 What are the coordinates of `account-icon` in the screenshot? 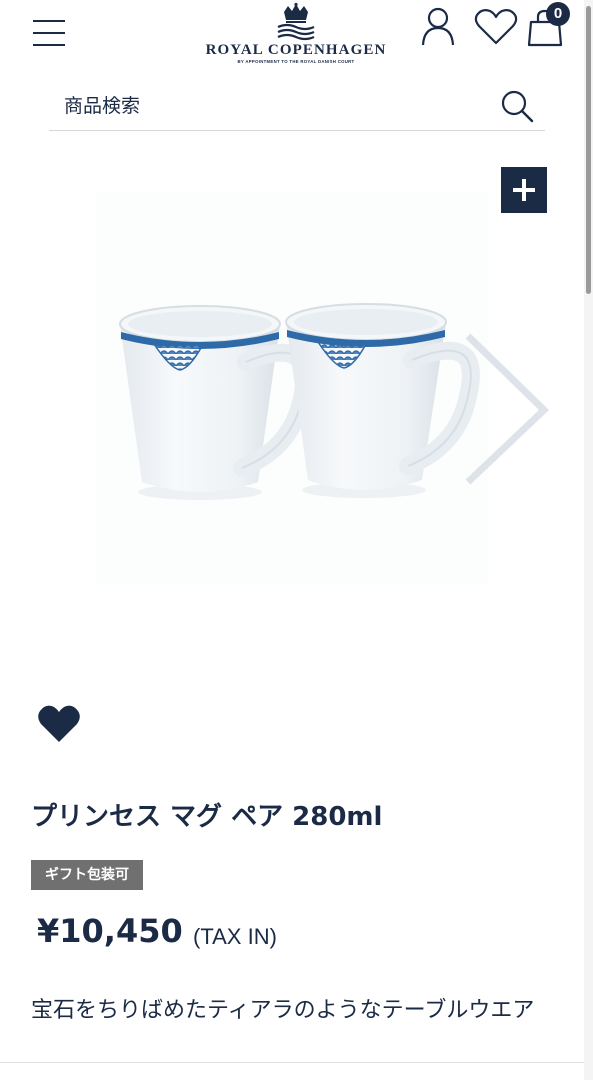 It's located at (438, 26).